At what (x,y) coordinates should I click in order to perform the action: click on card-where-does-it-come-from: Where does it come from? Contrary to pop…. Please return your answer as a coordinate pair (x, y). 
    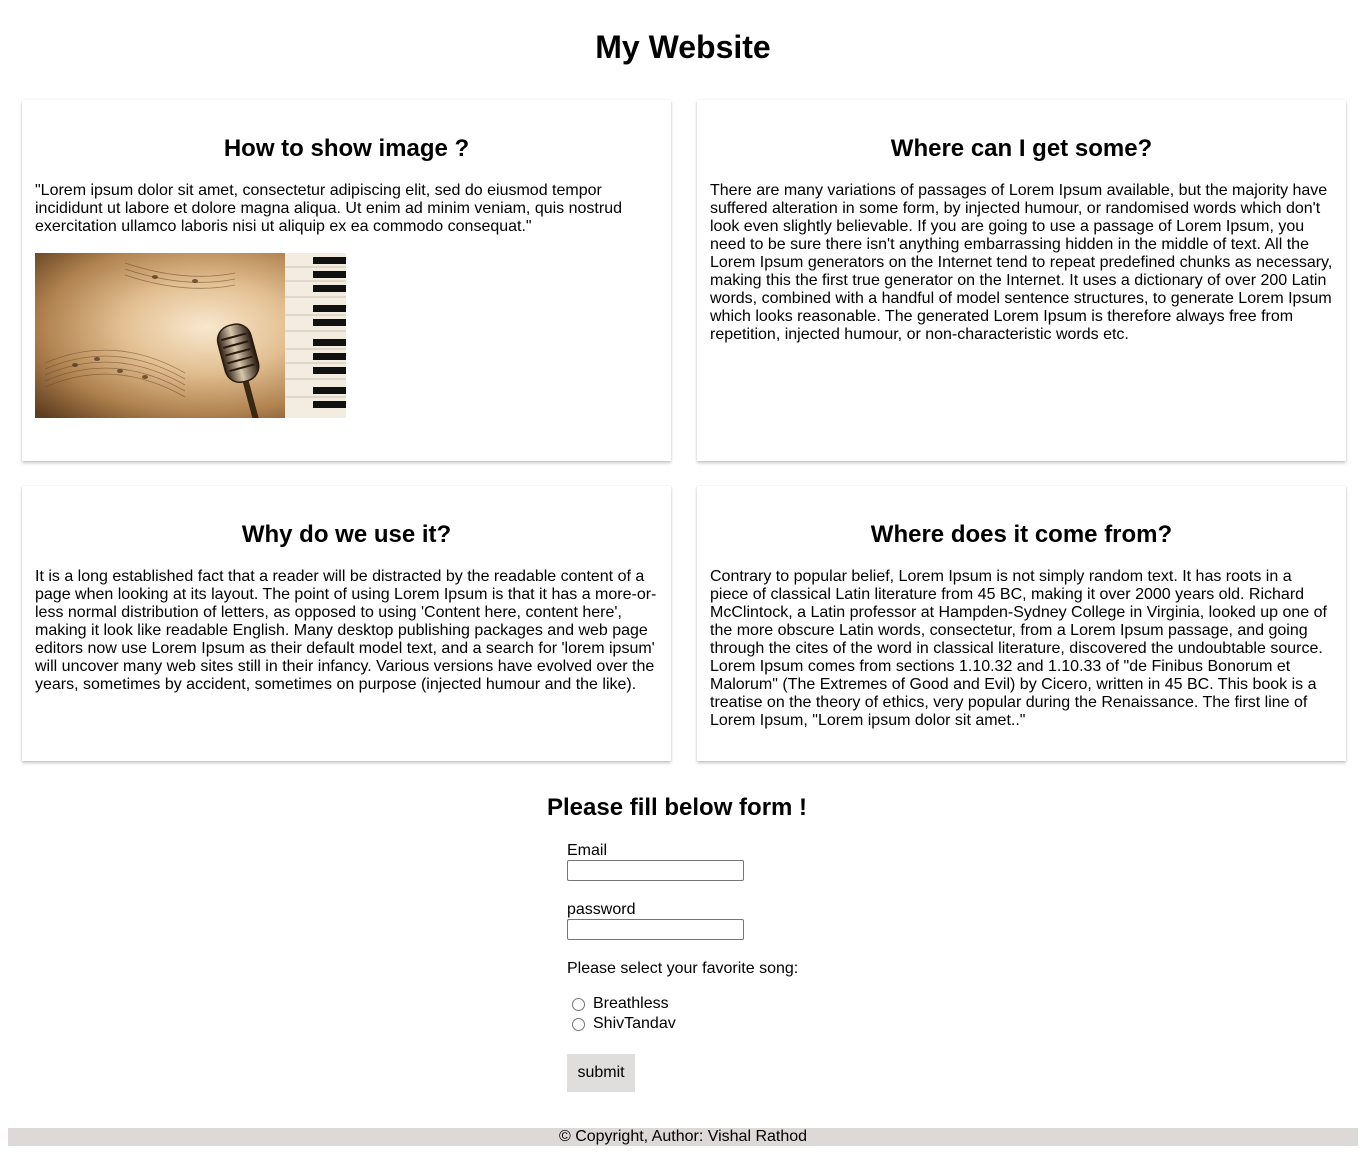
    Looking at the image, I should click on (1021, 623).